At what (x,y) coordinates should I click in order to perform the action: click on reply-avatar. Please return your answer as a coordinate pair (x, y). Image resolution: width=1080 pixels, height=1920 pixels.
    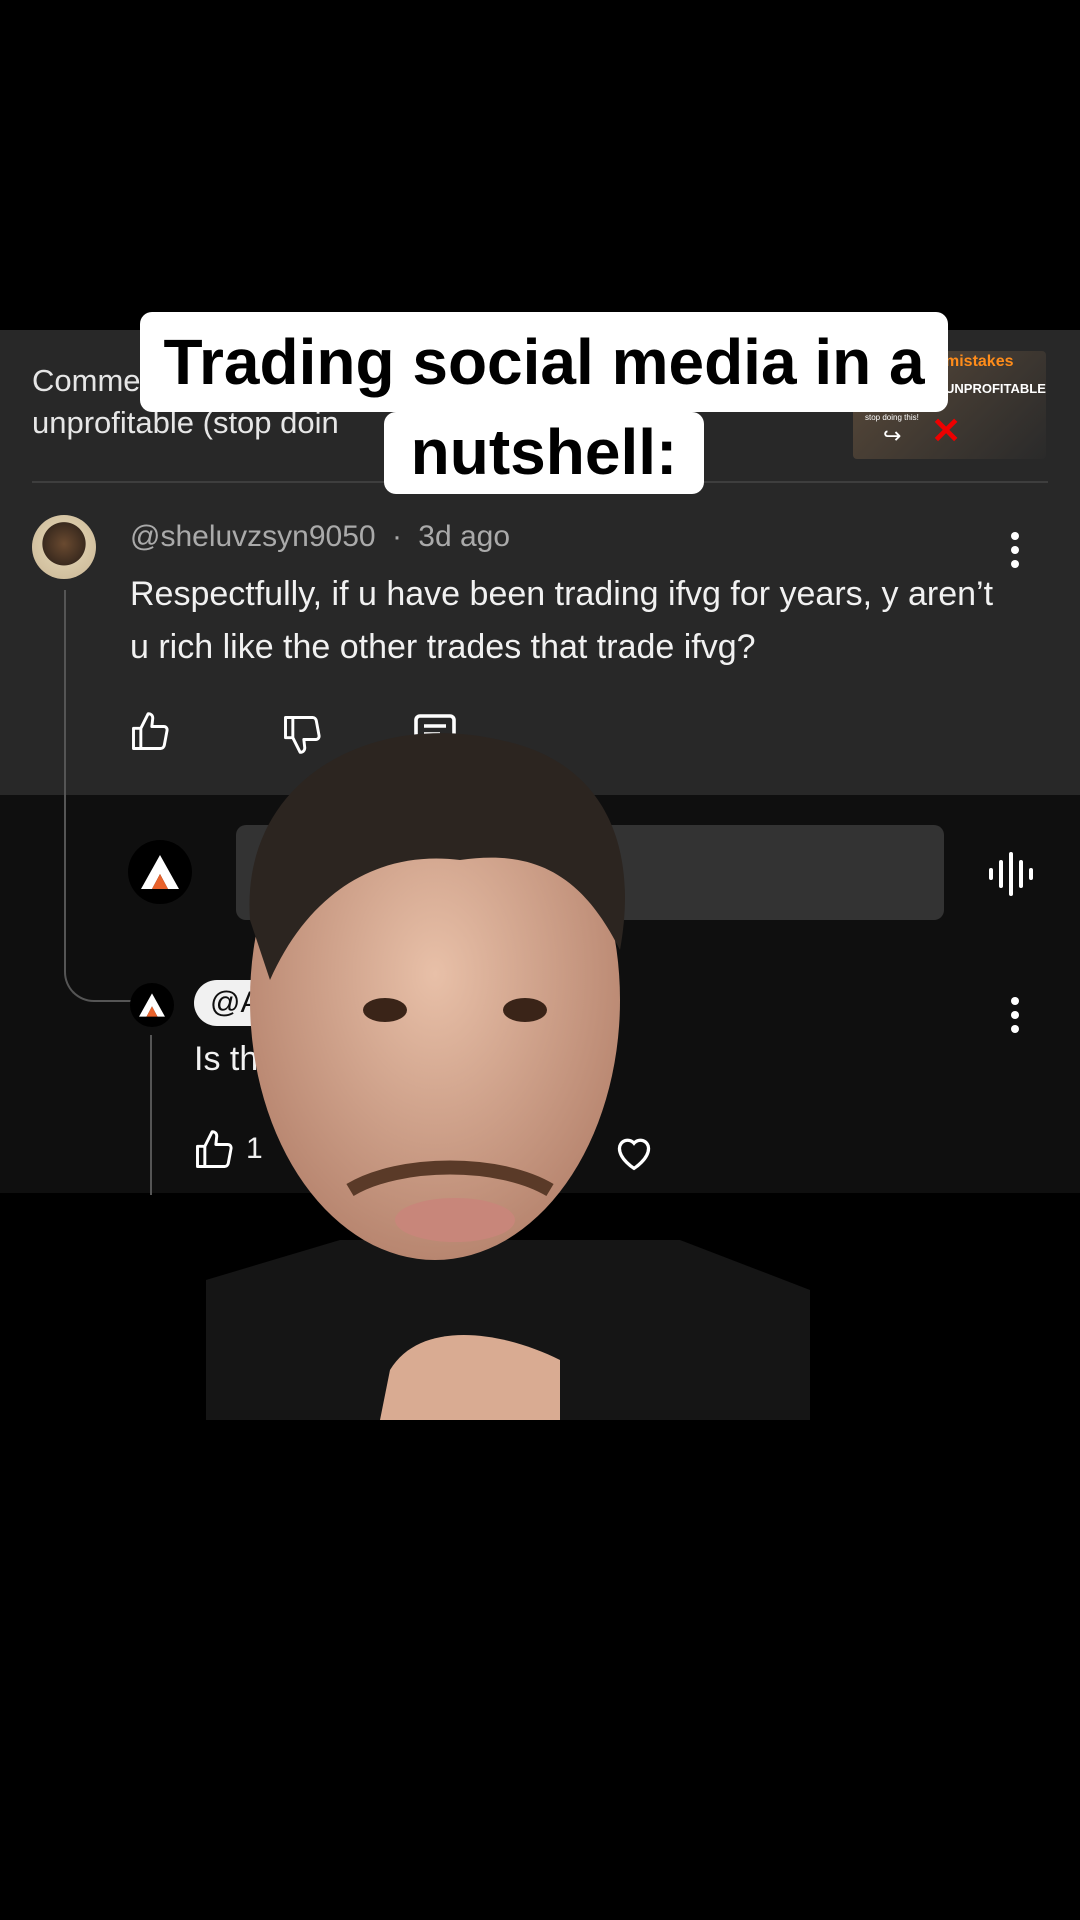
    Looking at the image, I should click on (152, 1005).